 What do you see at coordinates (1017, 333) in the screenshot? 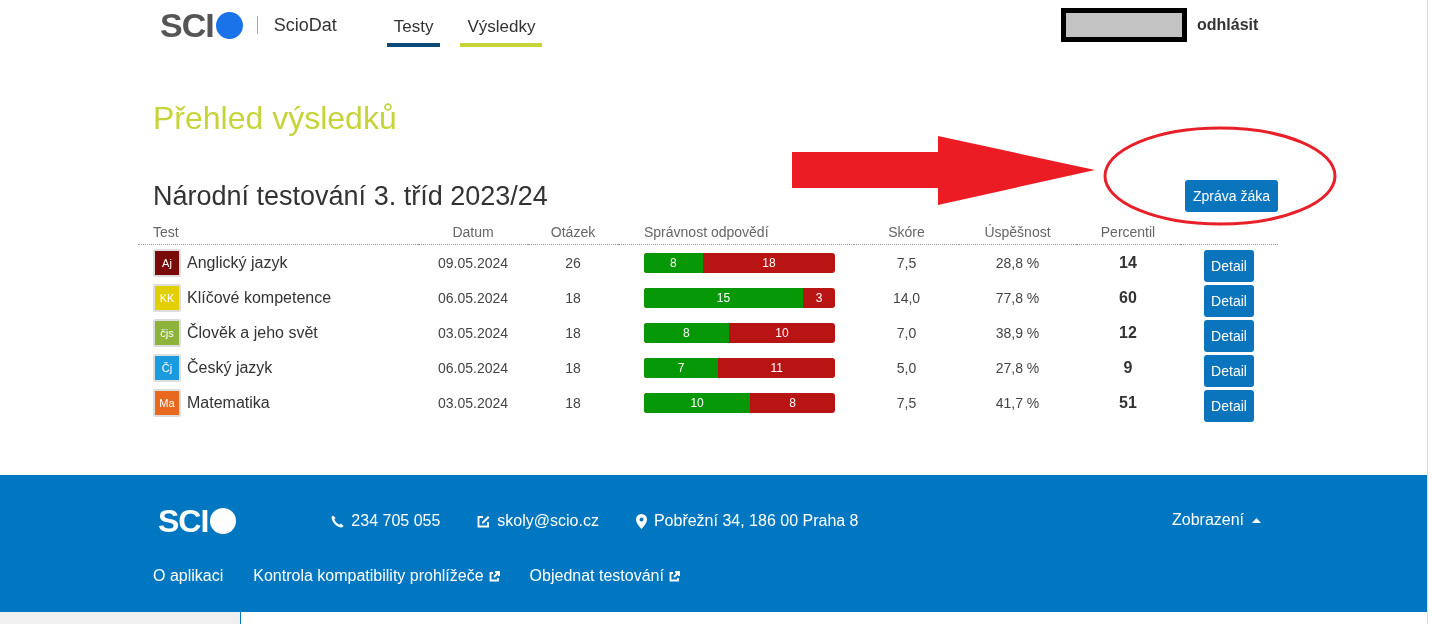
I see `success-cell-text: 38,9 %` at bounding box center [1017, 333].